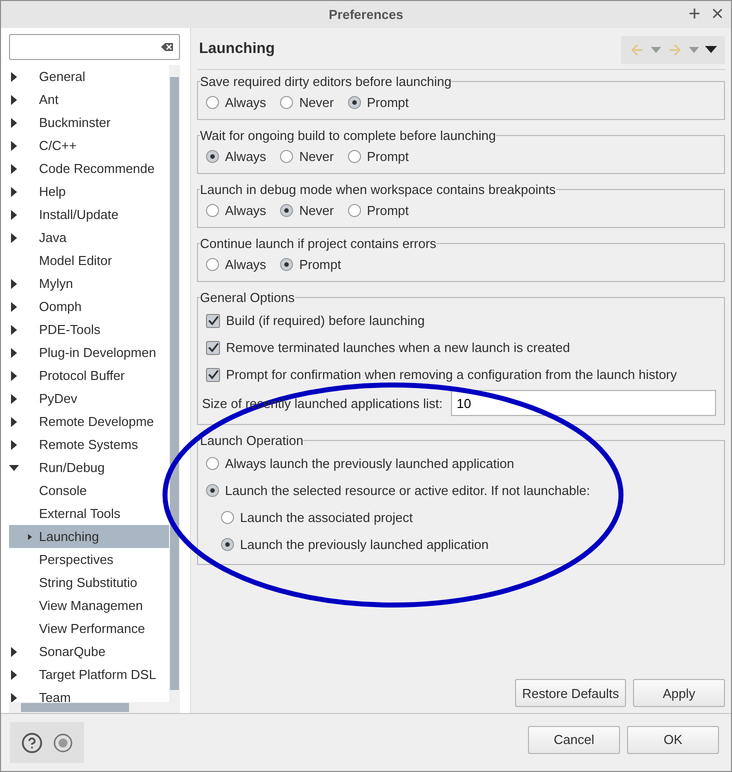  I want to click on caret-icon, so click(694, 49).